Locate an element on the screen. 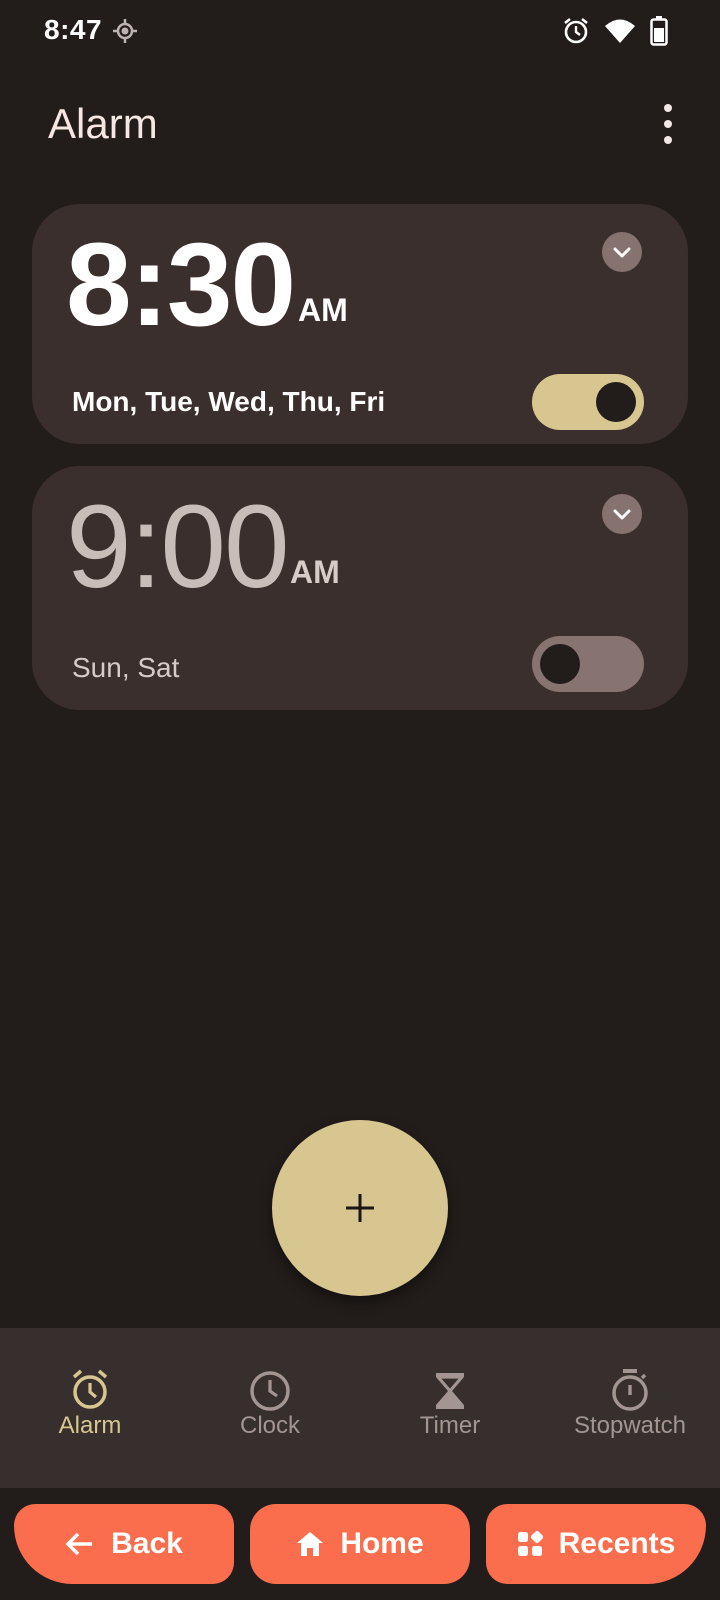  more-vert-icon is located at coordinates (668, 124).